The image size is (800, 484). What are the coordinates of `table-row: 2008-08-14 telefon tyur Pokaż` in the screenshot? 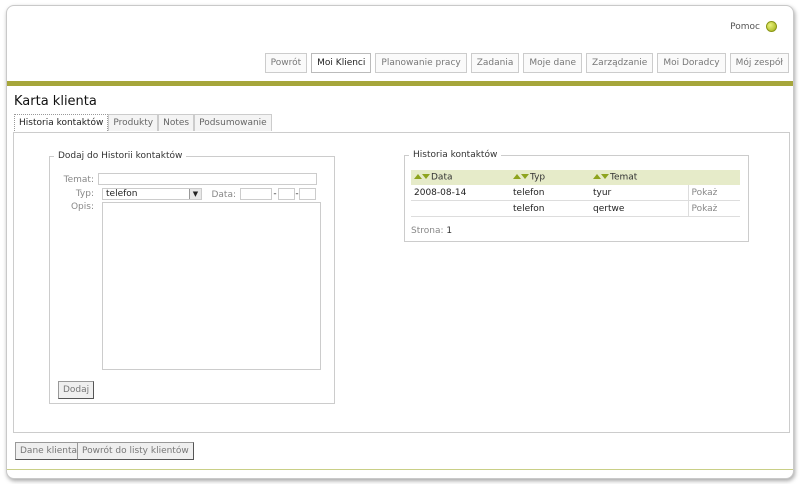 It's located at (575, 193).